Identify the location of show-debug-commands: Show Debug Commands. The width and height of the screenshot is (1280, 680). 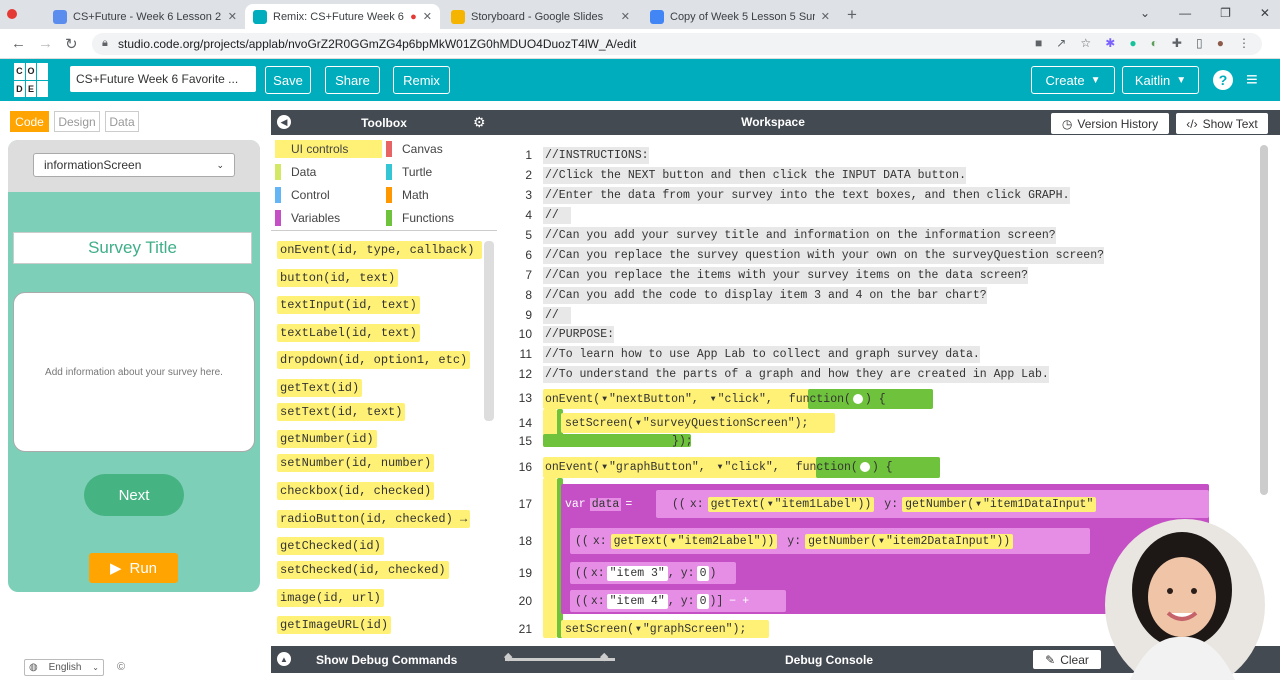
(386, 660).